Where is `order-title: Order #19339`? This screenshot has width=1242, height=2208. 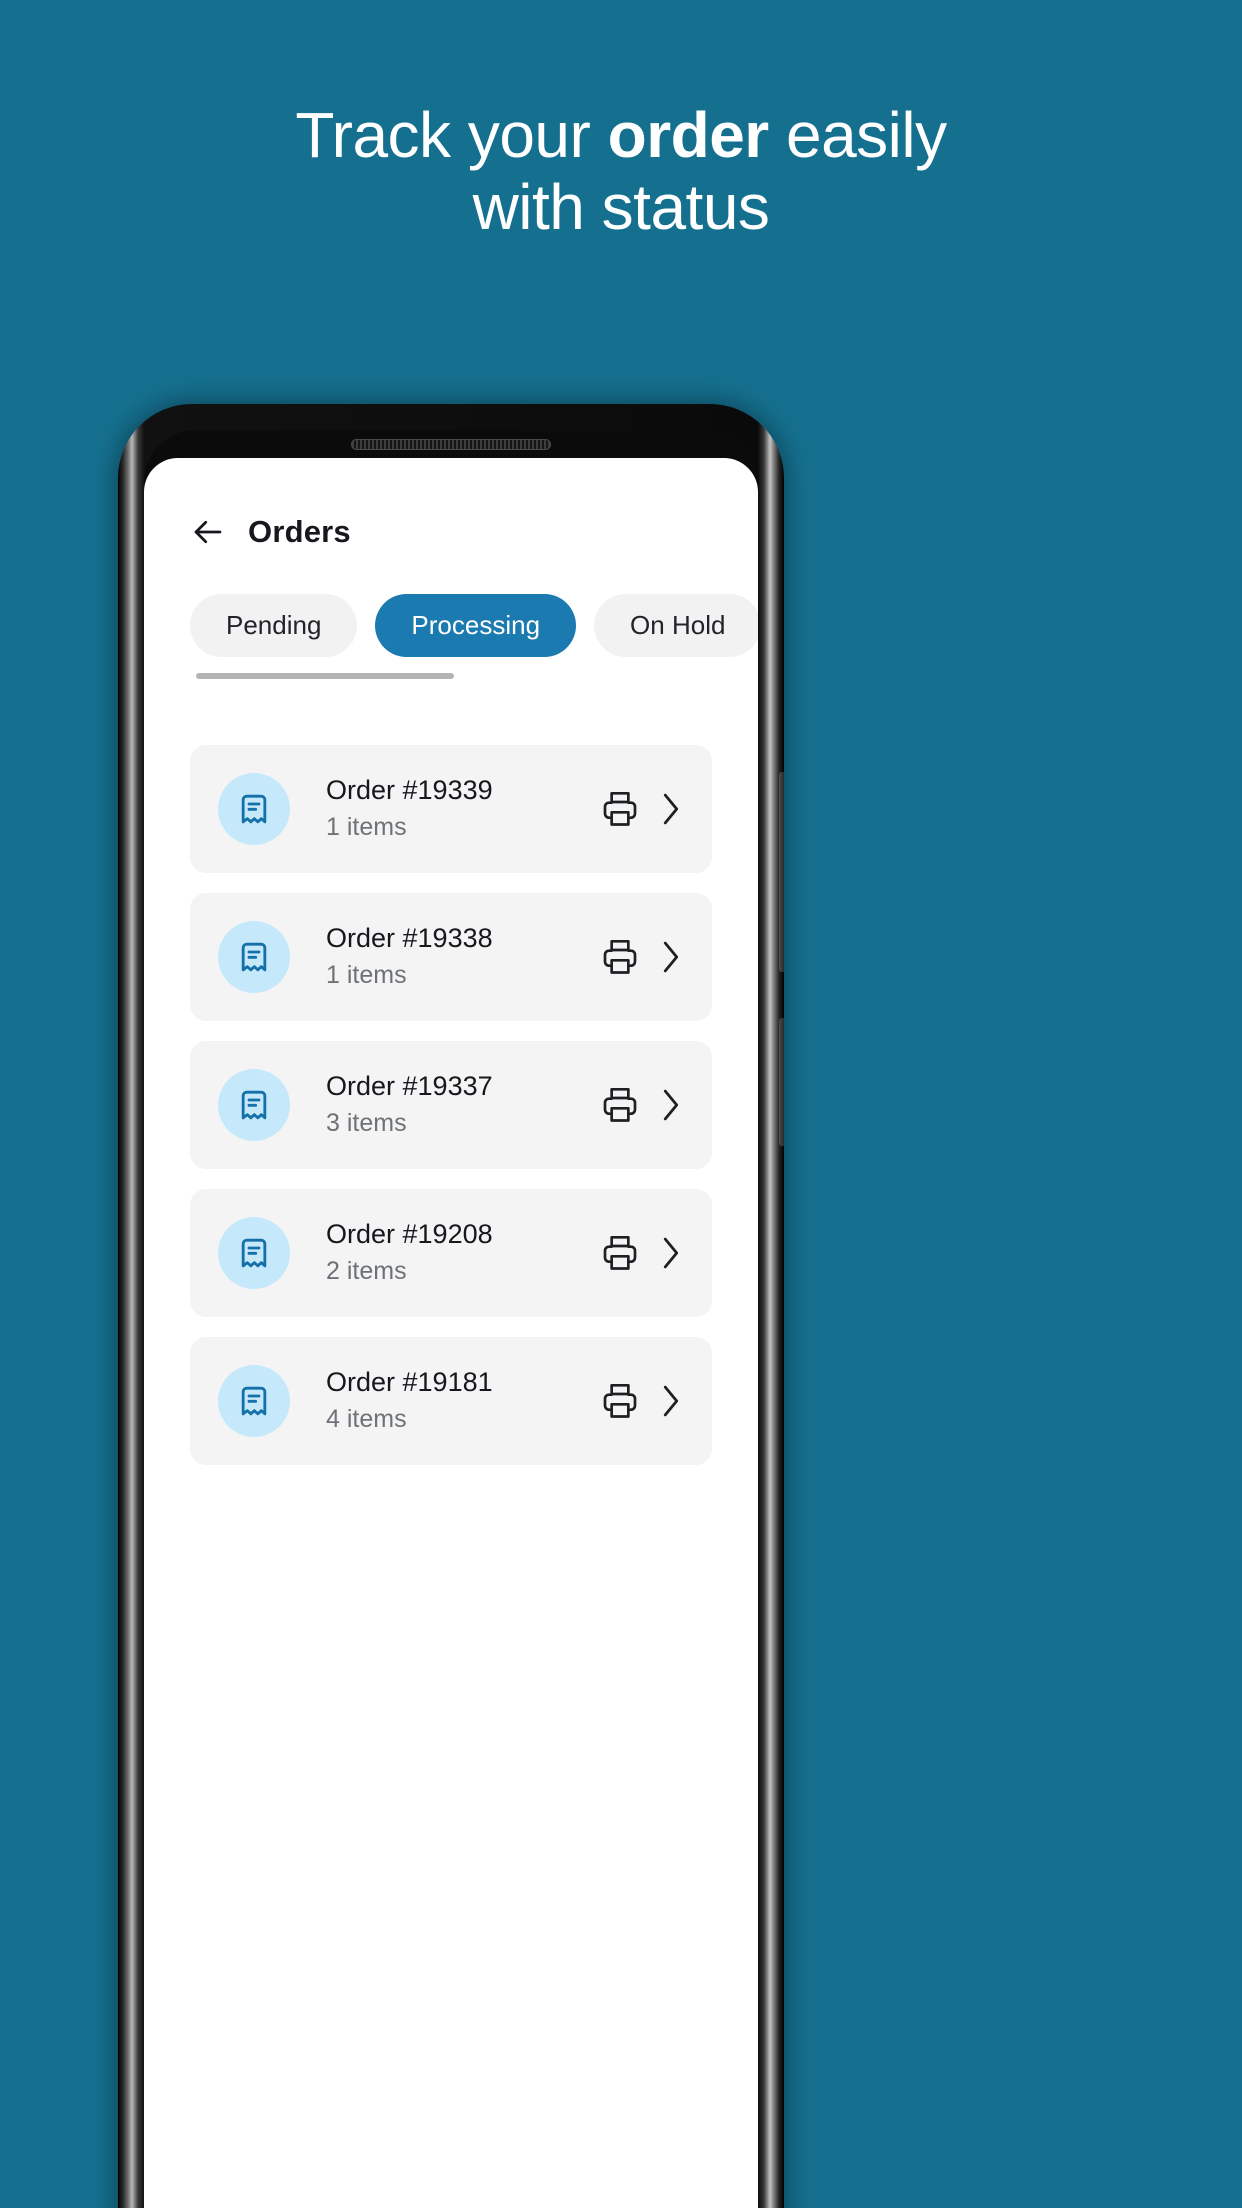
order-title: Order #19339 is located at coordinates (409, 790).